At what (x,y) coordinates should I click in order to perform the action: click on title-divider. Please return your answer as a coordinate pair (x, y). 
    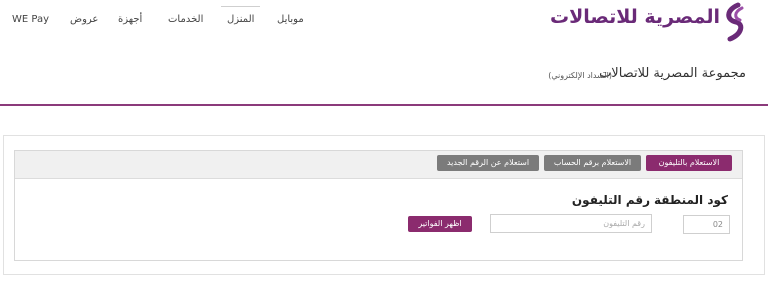
    Looking at the image, I should click on (384, 105).